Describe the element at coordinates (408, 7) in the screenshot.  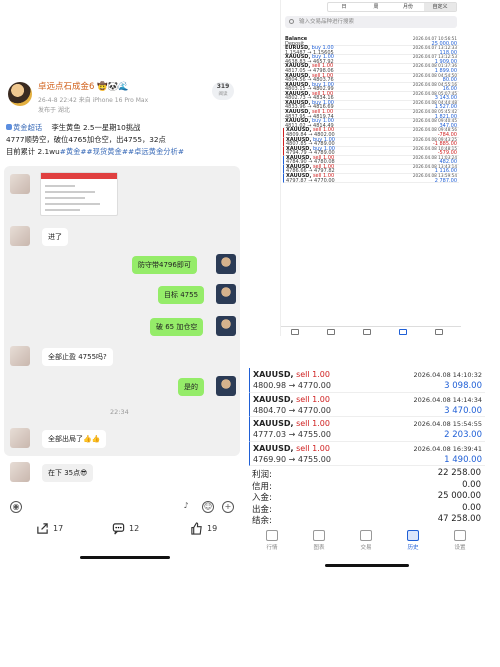
I see `period-month: 月份` at that location.